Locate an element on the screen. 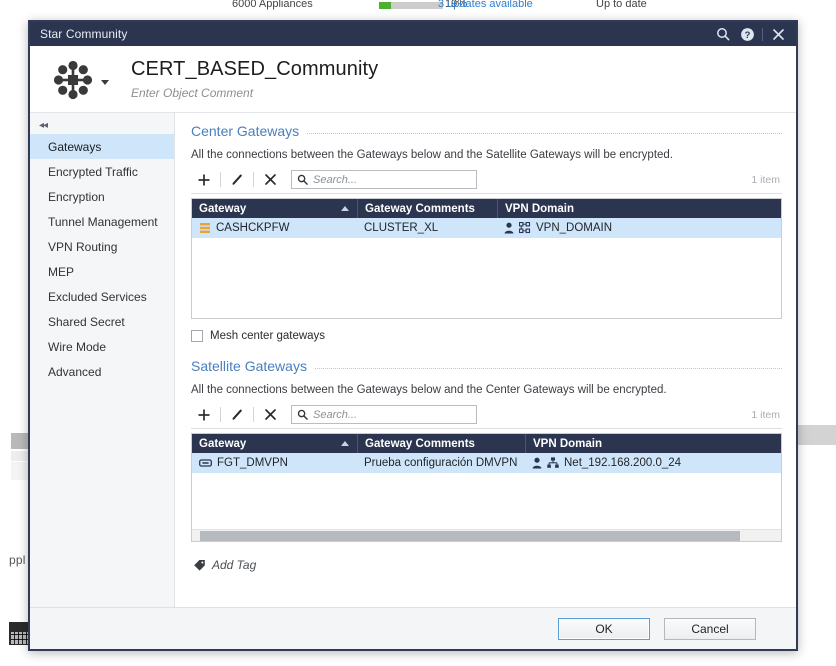 The image size is (836, 666). dialog-footer: OK Cancel is located at coordinates (413, 628).